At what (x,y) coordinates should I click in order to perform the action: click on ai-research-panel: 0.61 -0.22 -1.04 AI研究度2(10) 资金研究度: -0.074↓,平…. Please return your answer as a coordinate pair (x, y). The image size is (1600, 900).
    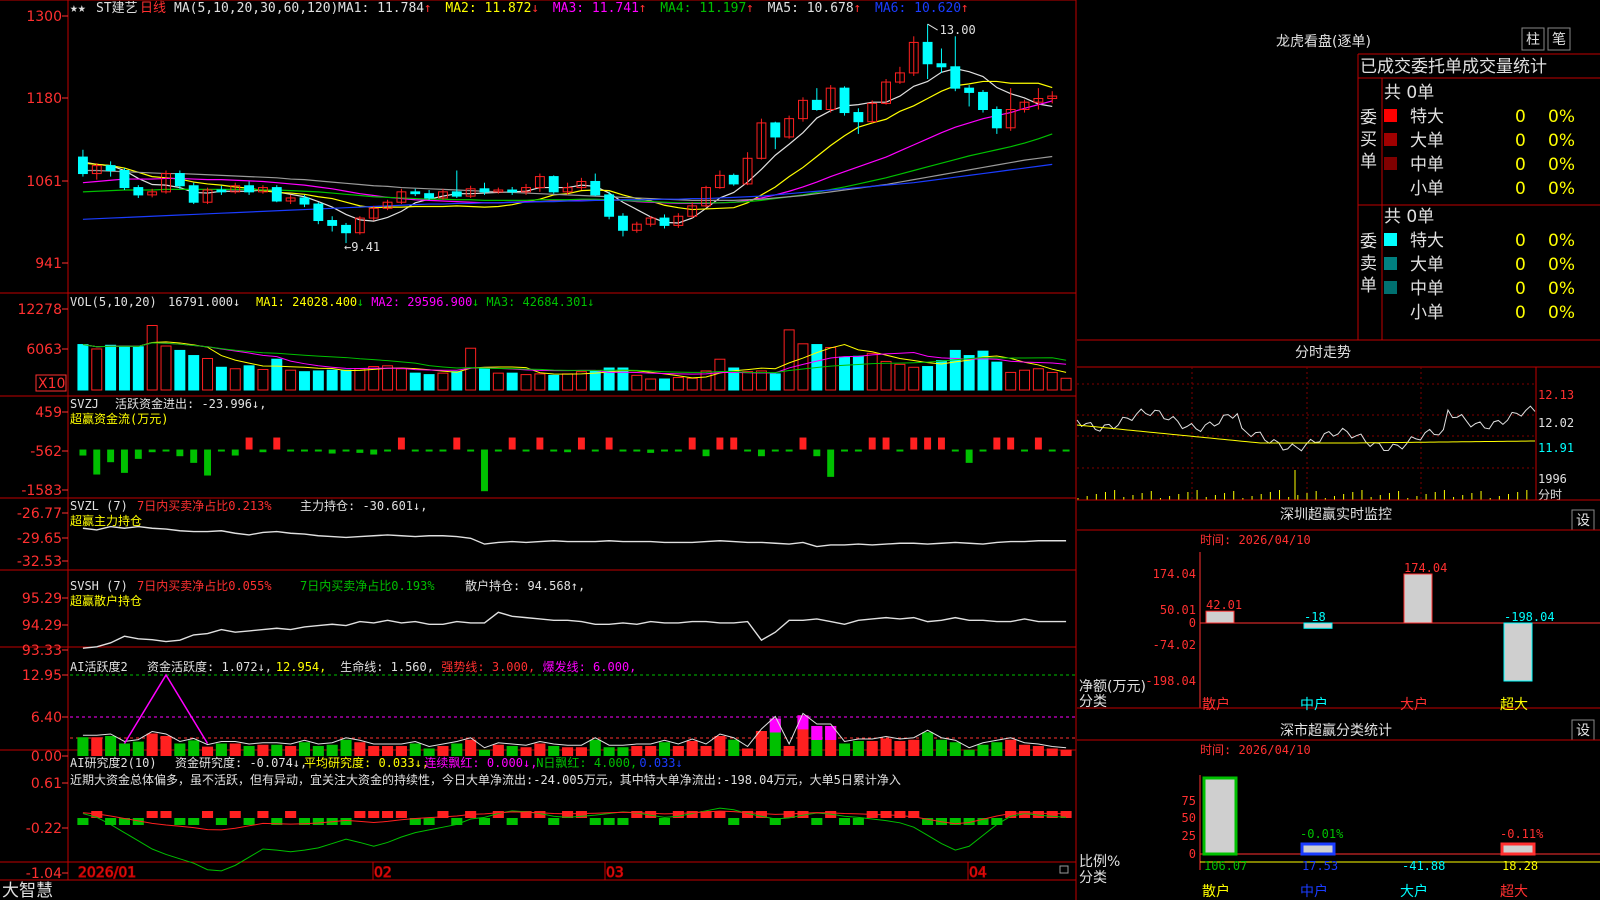
    Looking at the image, I should click on (549, 818).